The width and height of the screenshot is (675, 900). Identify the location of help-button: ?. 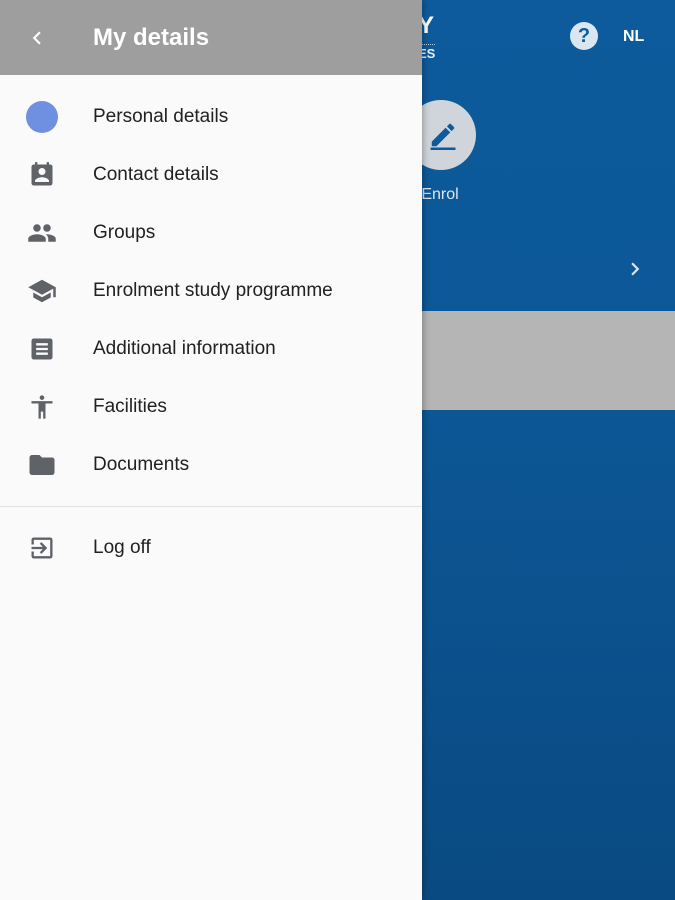
(584, 36).